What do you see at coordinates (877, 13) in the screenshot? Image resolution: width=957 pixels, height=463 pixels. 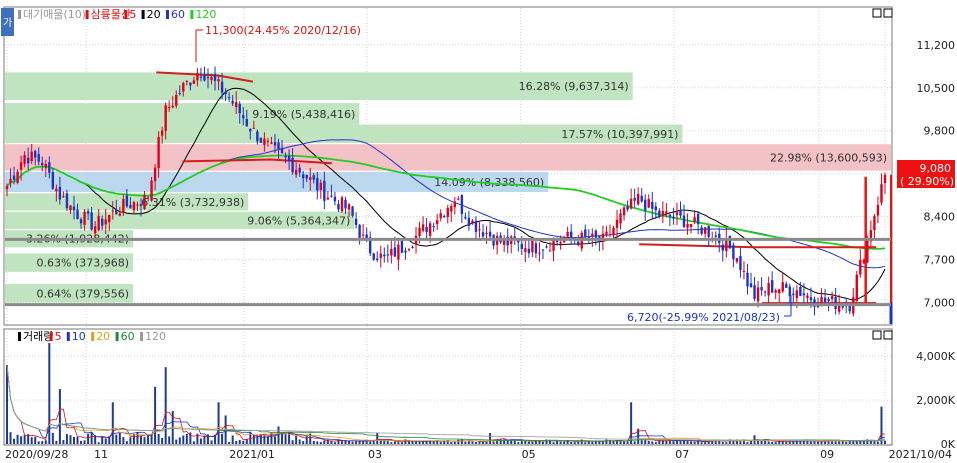 I see `minimize-icon` at bounding box center [877, 13].